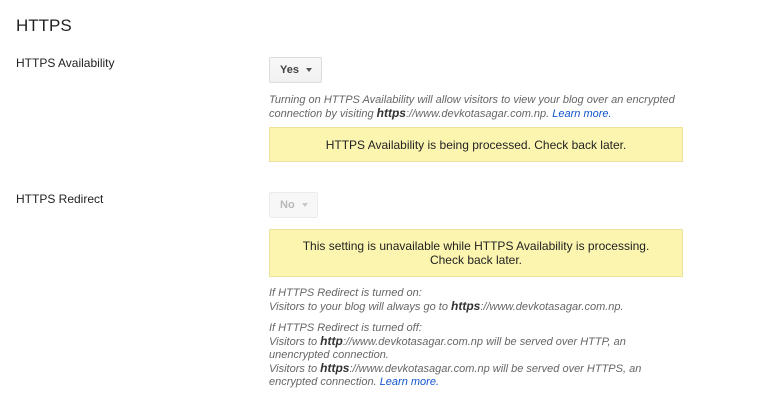 The height and width of the screenshot is (405, 768). Describe the element at coordinates (65, 63) in the screenshot. I see `https-availability-label: HTTPS Availability` at that location.